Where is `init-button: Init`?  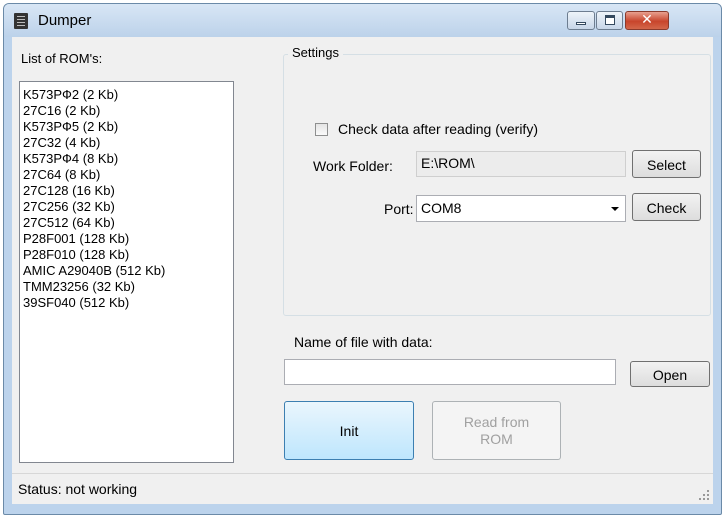
init-button: Init is located at coordinates (349, 430).